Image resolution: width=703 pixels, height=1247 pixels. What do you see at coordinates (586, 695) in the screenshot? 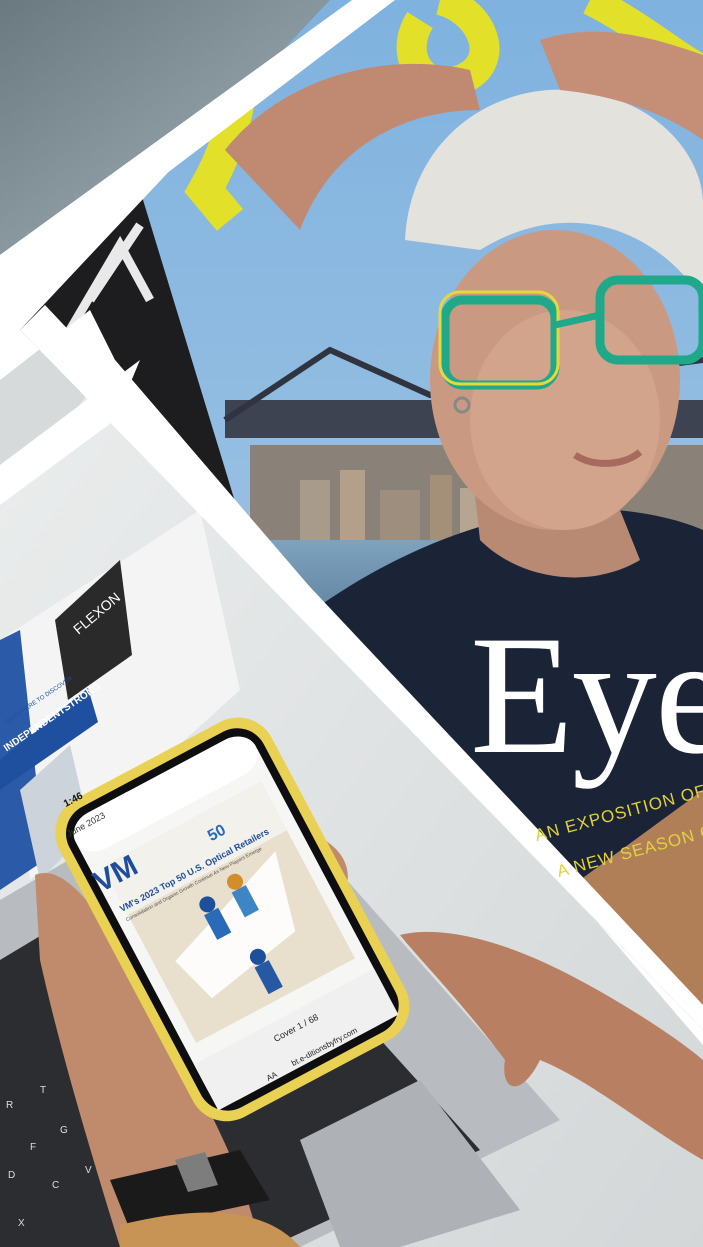
I see `cover-title: Eye` at bounding box center [586, 695].